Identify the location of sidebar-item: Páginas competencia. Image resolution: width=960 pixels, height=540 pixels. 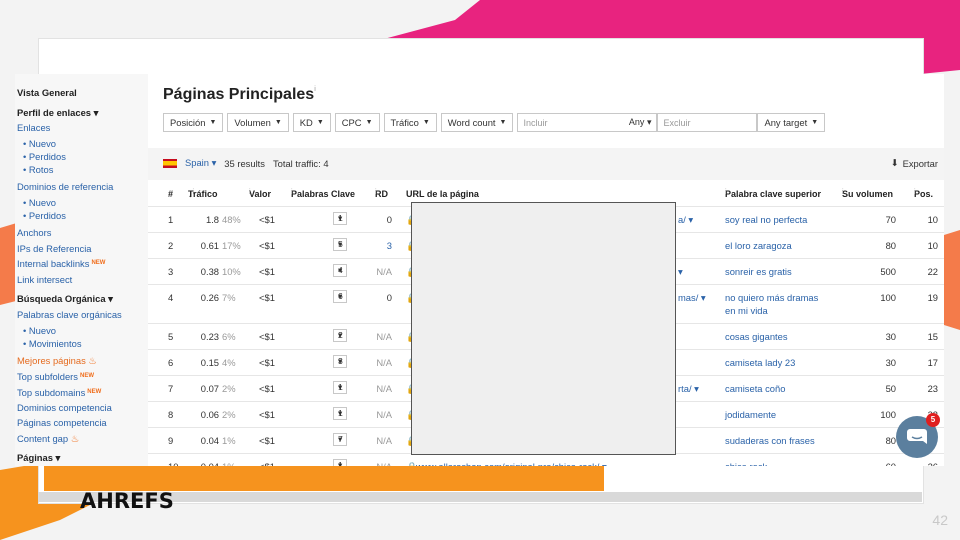
(62, 422).